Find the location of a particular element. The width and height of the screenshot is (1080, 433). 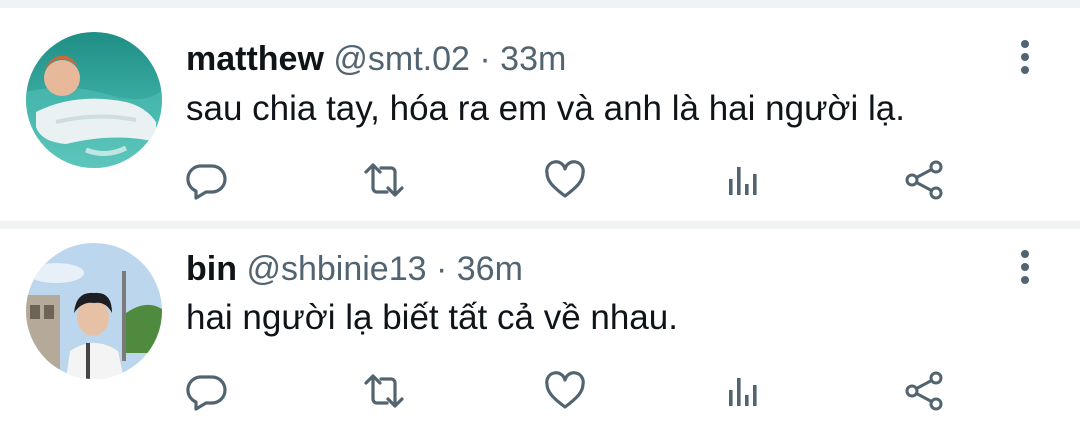

top-divider is located at coordinates (540, 4).